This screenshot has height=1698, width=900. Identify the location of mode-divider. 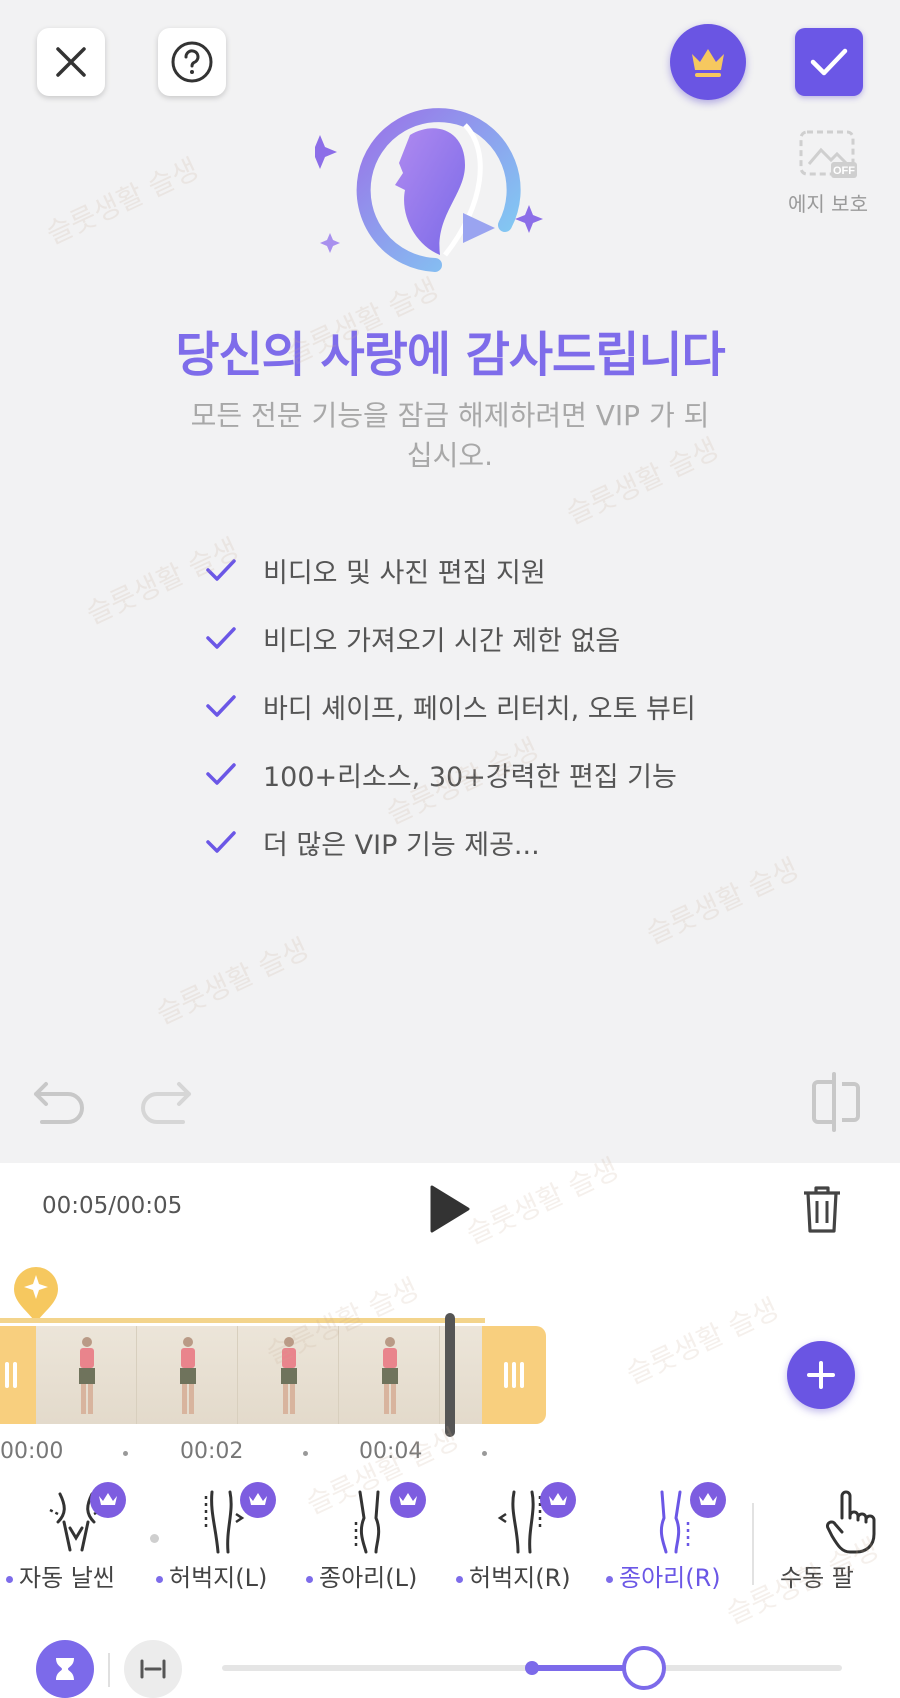
(109, 1670).